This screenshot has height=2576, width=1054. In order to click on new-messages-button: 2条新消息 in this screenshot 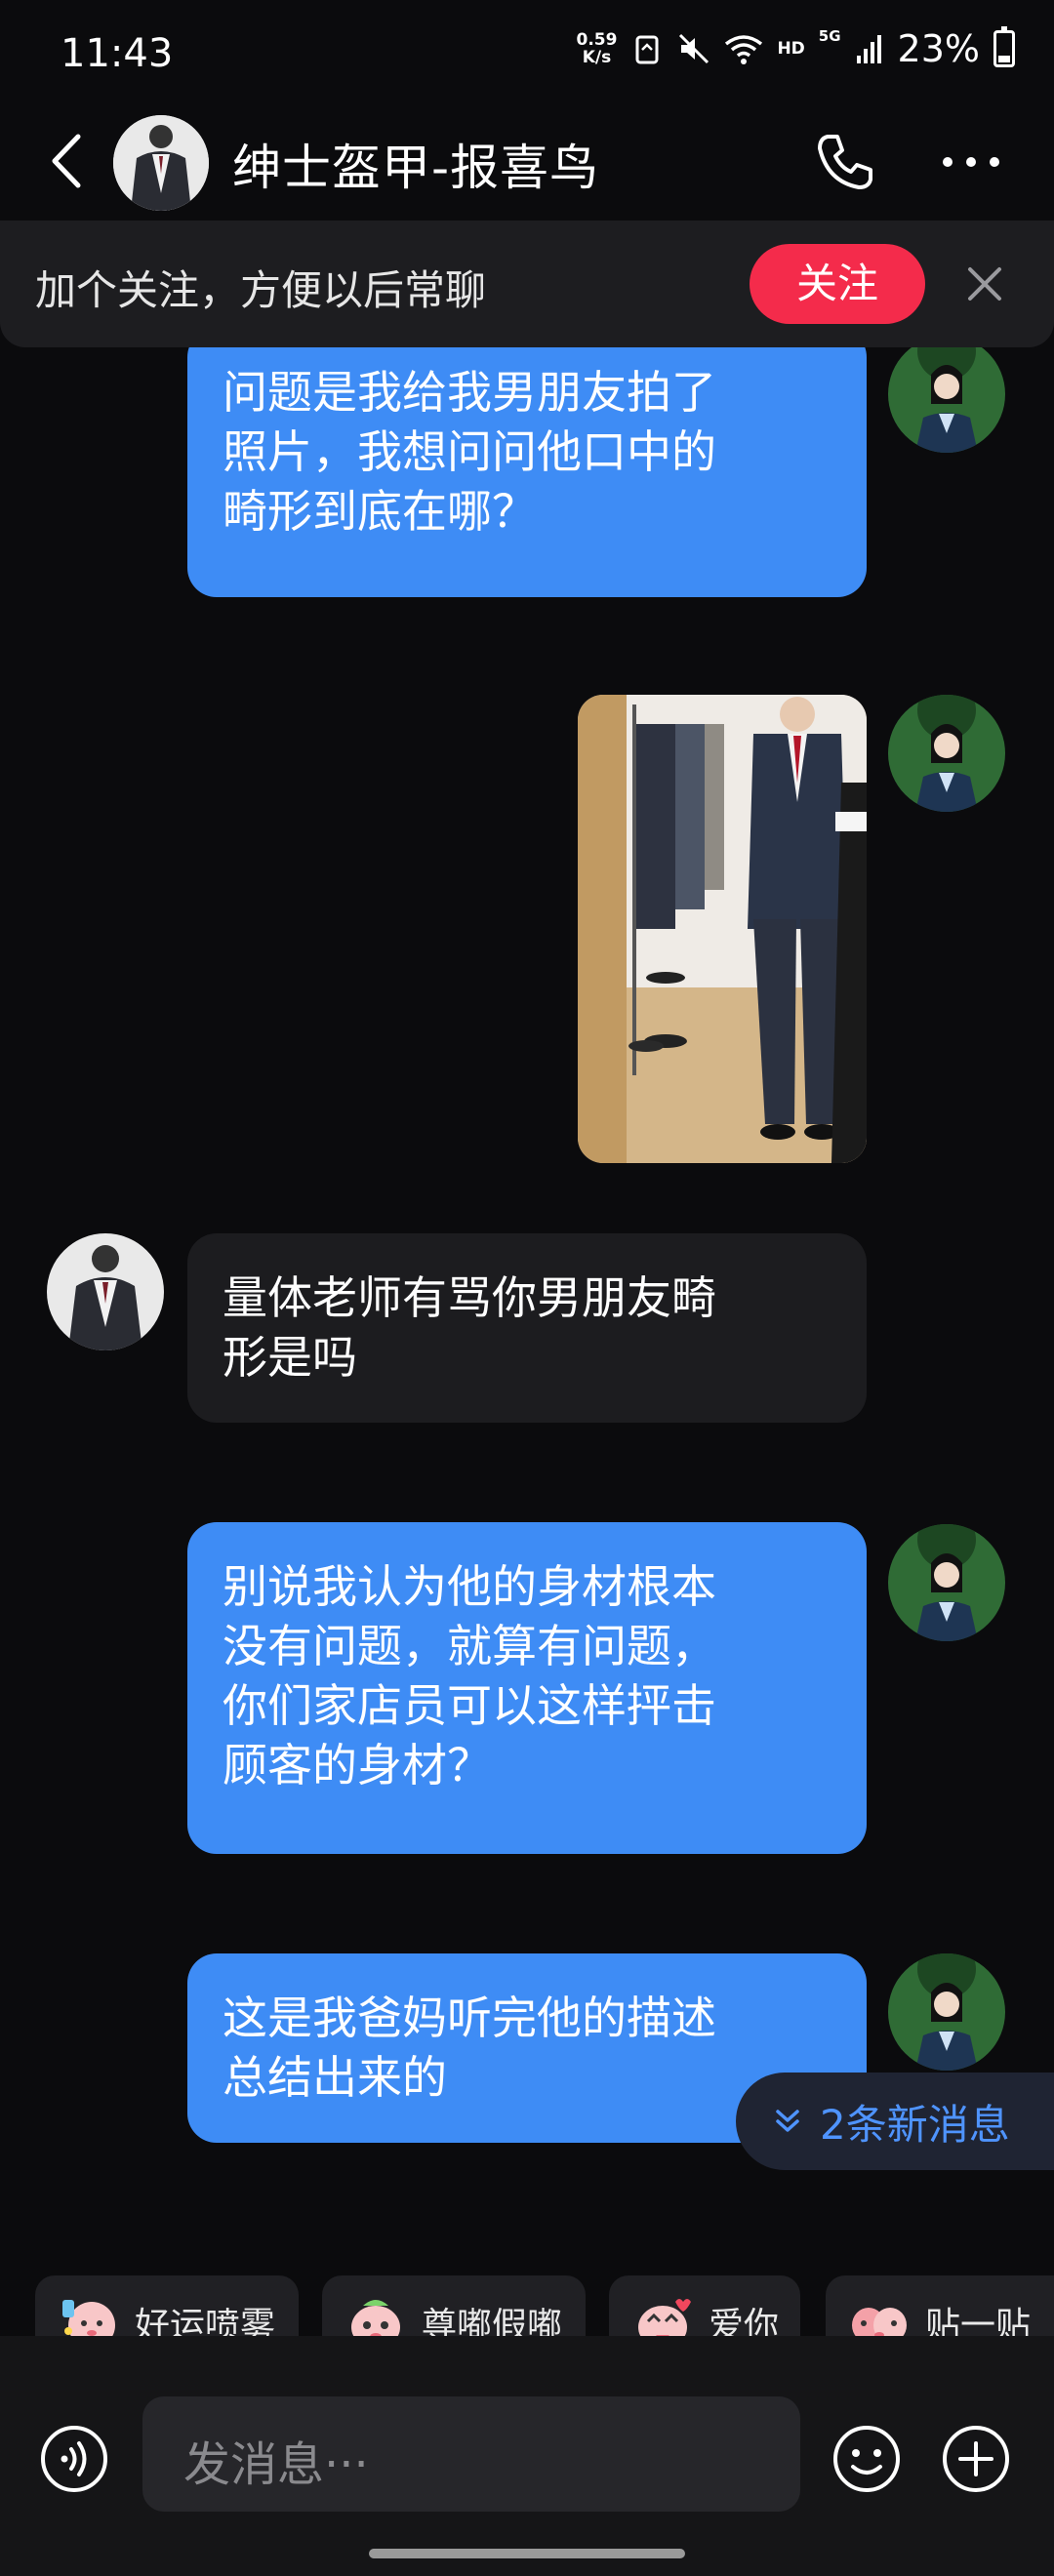, I will do `click(895, 2121)`.